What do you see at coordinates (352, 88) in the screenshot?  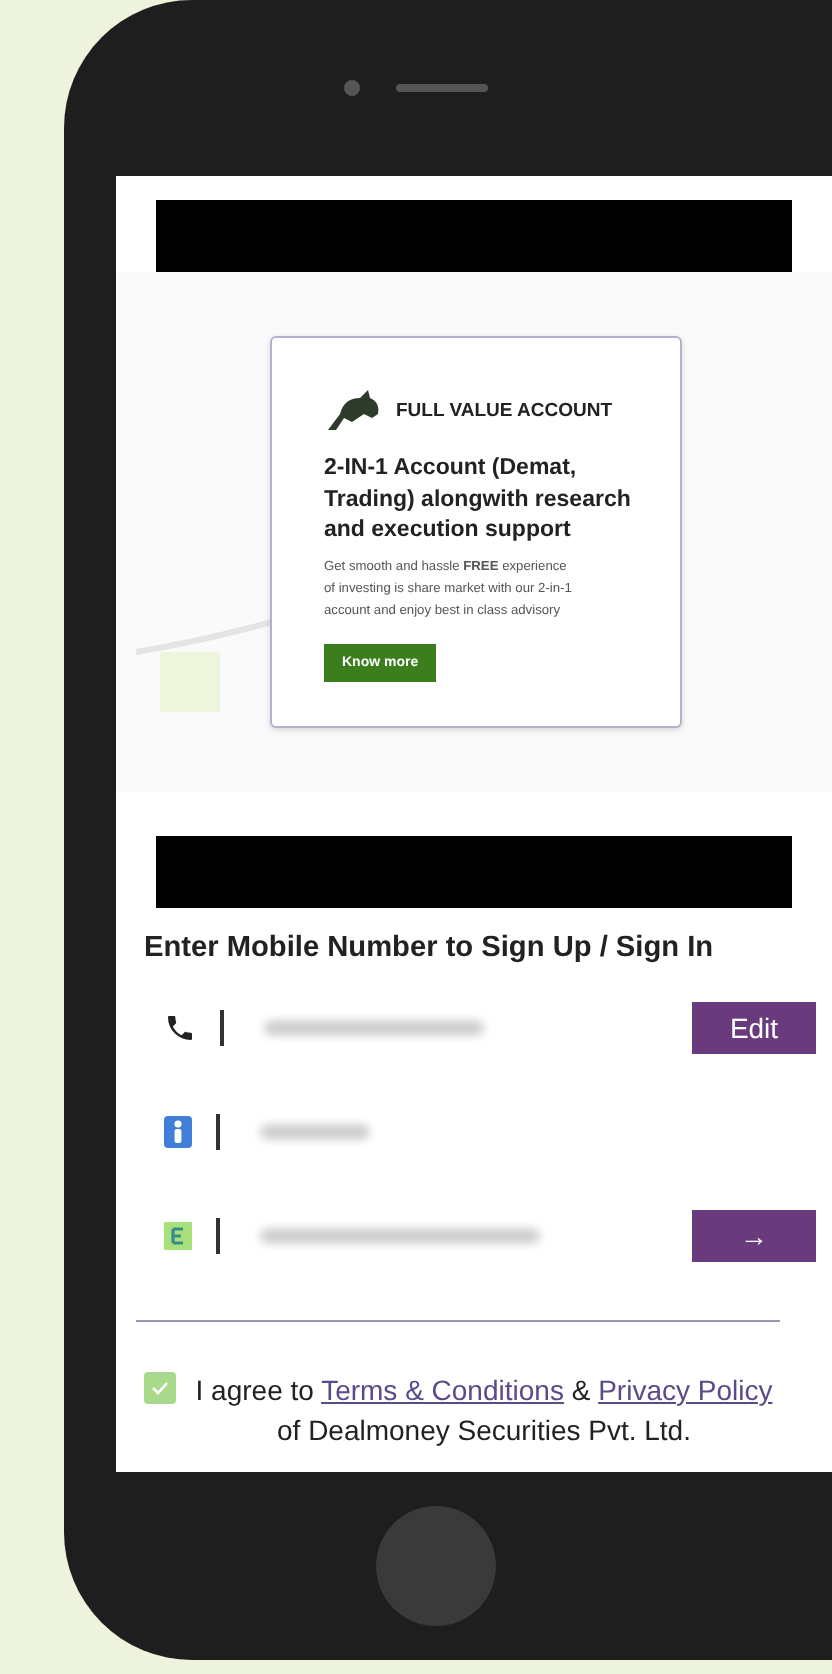 I see `camera-dot` at bounding box center [352, 88].